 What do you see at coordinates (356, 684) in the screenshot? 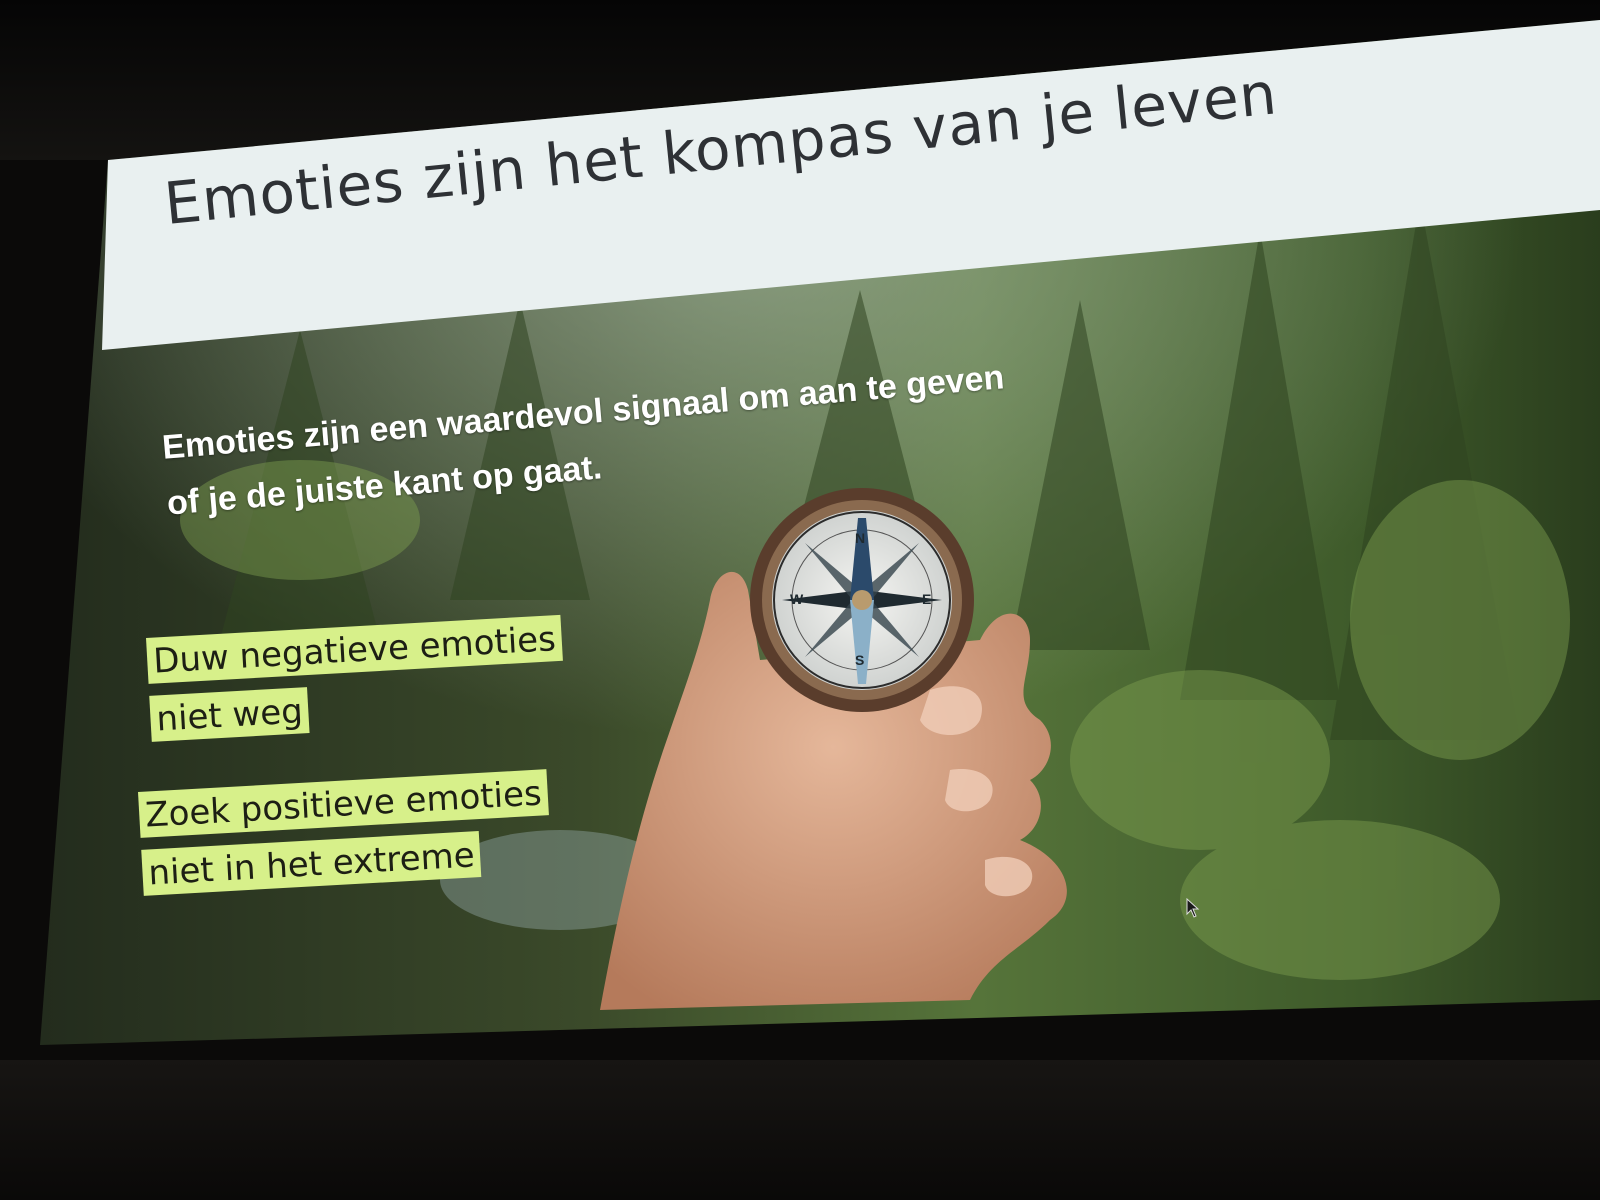
I see `highlight-negative: Duw negatieve emoties niet weg` at bounding box center [356, 684].